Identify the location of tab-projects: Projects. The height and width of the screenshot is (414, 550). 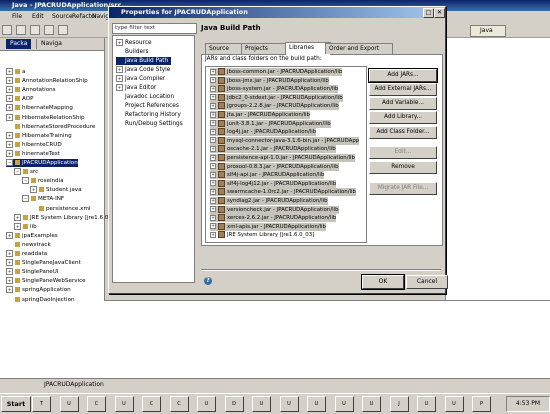
(266, 48).